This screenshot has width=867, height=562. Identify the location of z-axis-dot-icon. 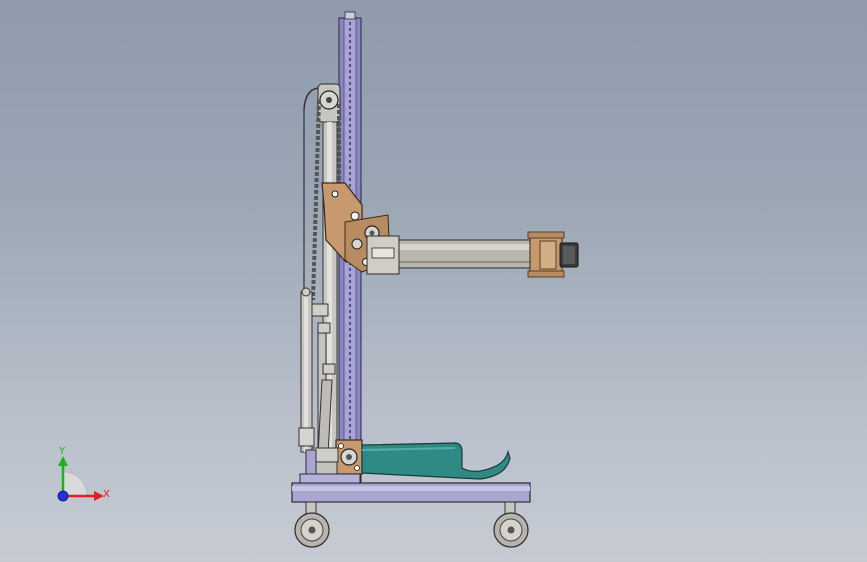
(63, 496).